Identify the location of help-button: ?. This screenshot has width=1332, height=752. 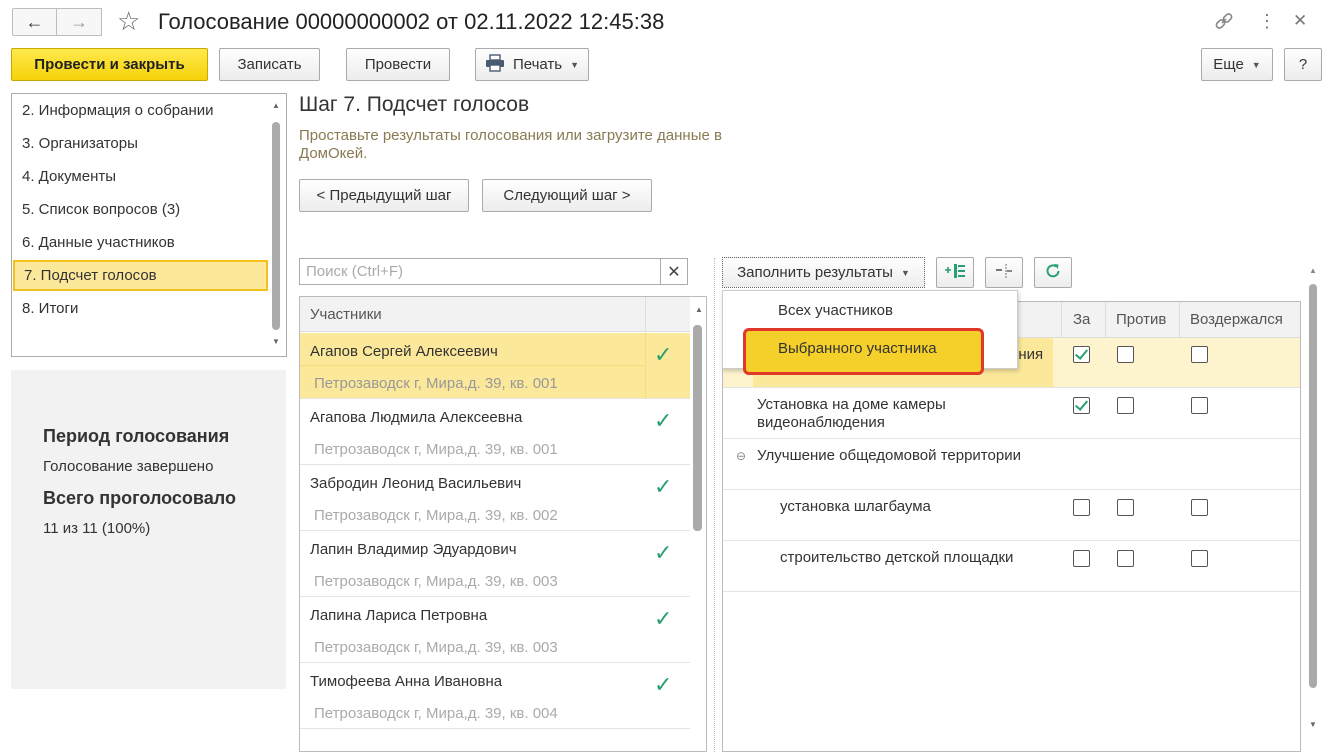
(1303, 64).